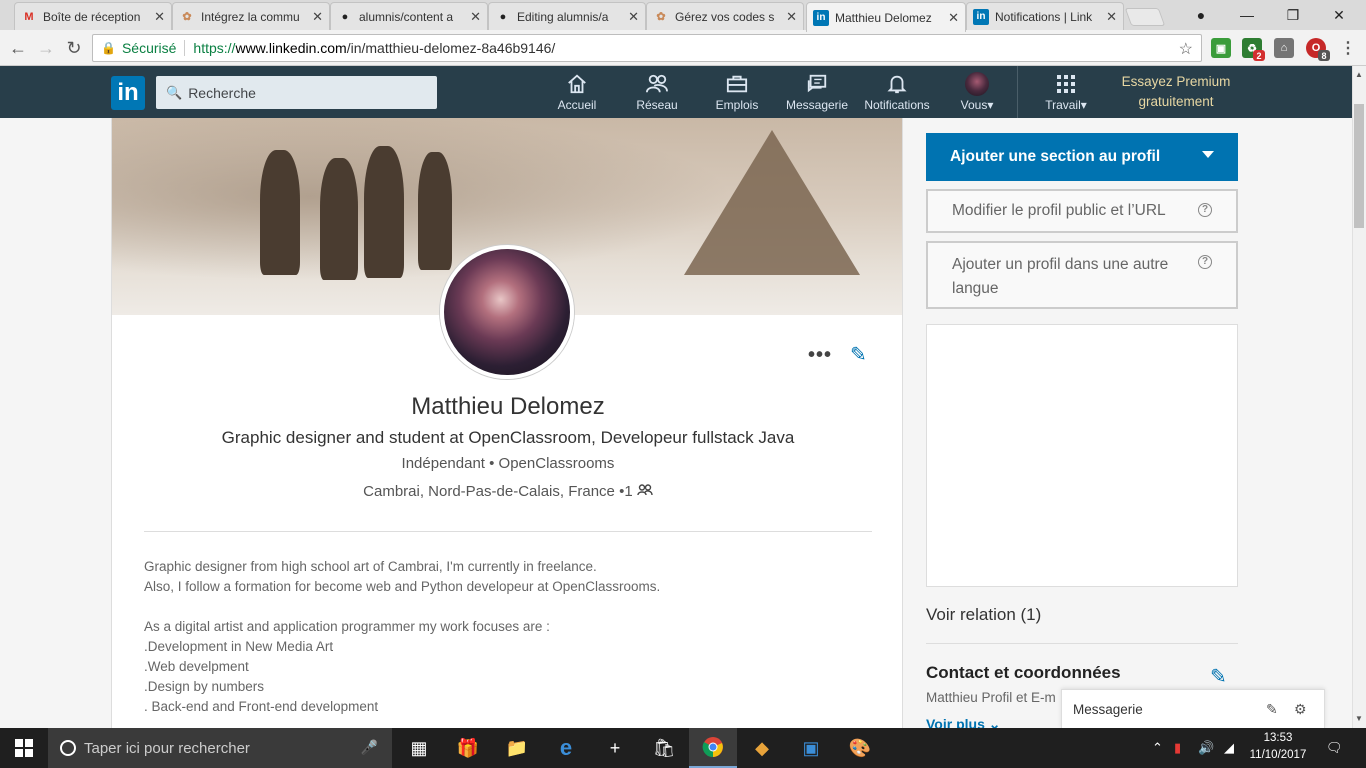  Describe the element at coordinates (817, 94) in the screenshot. I see `nav-item-messagerie: Messagerie` at that location.